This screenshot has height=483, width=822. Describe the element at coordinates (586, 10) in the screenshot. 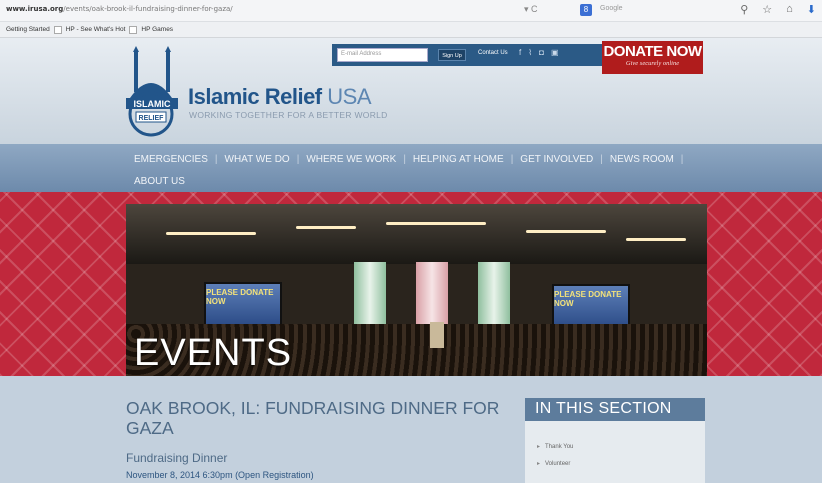

I see `google-icon: 8` at that location.